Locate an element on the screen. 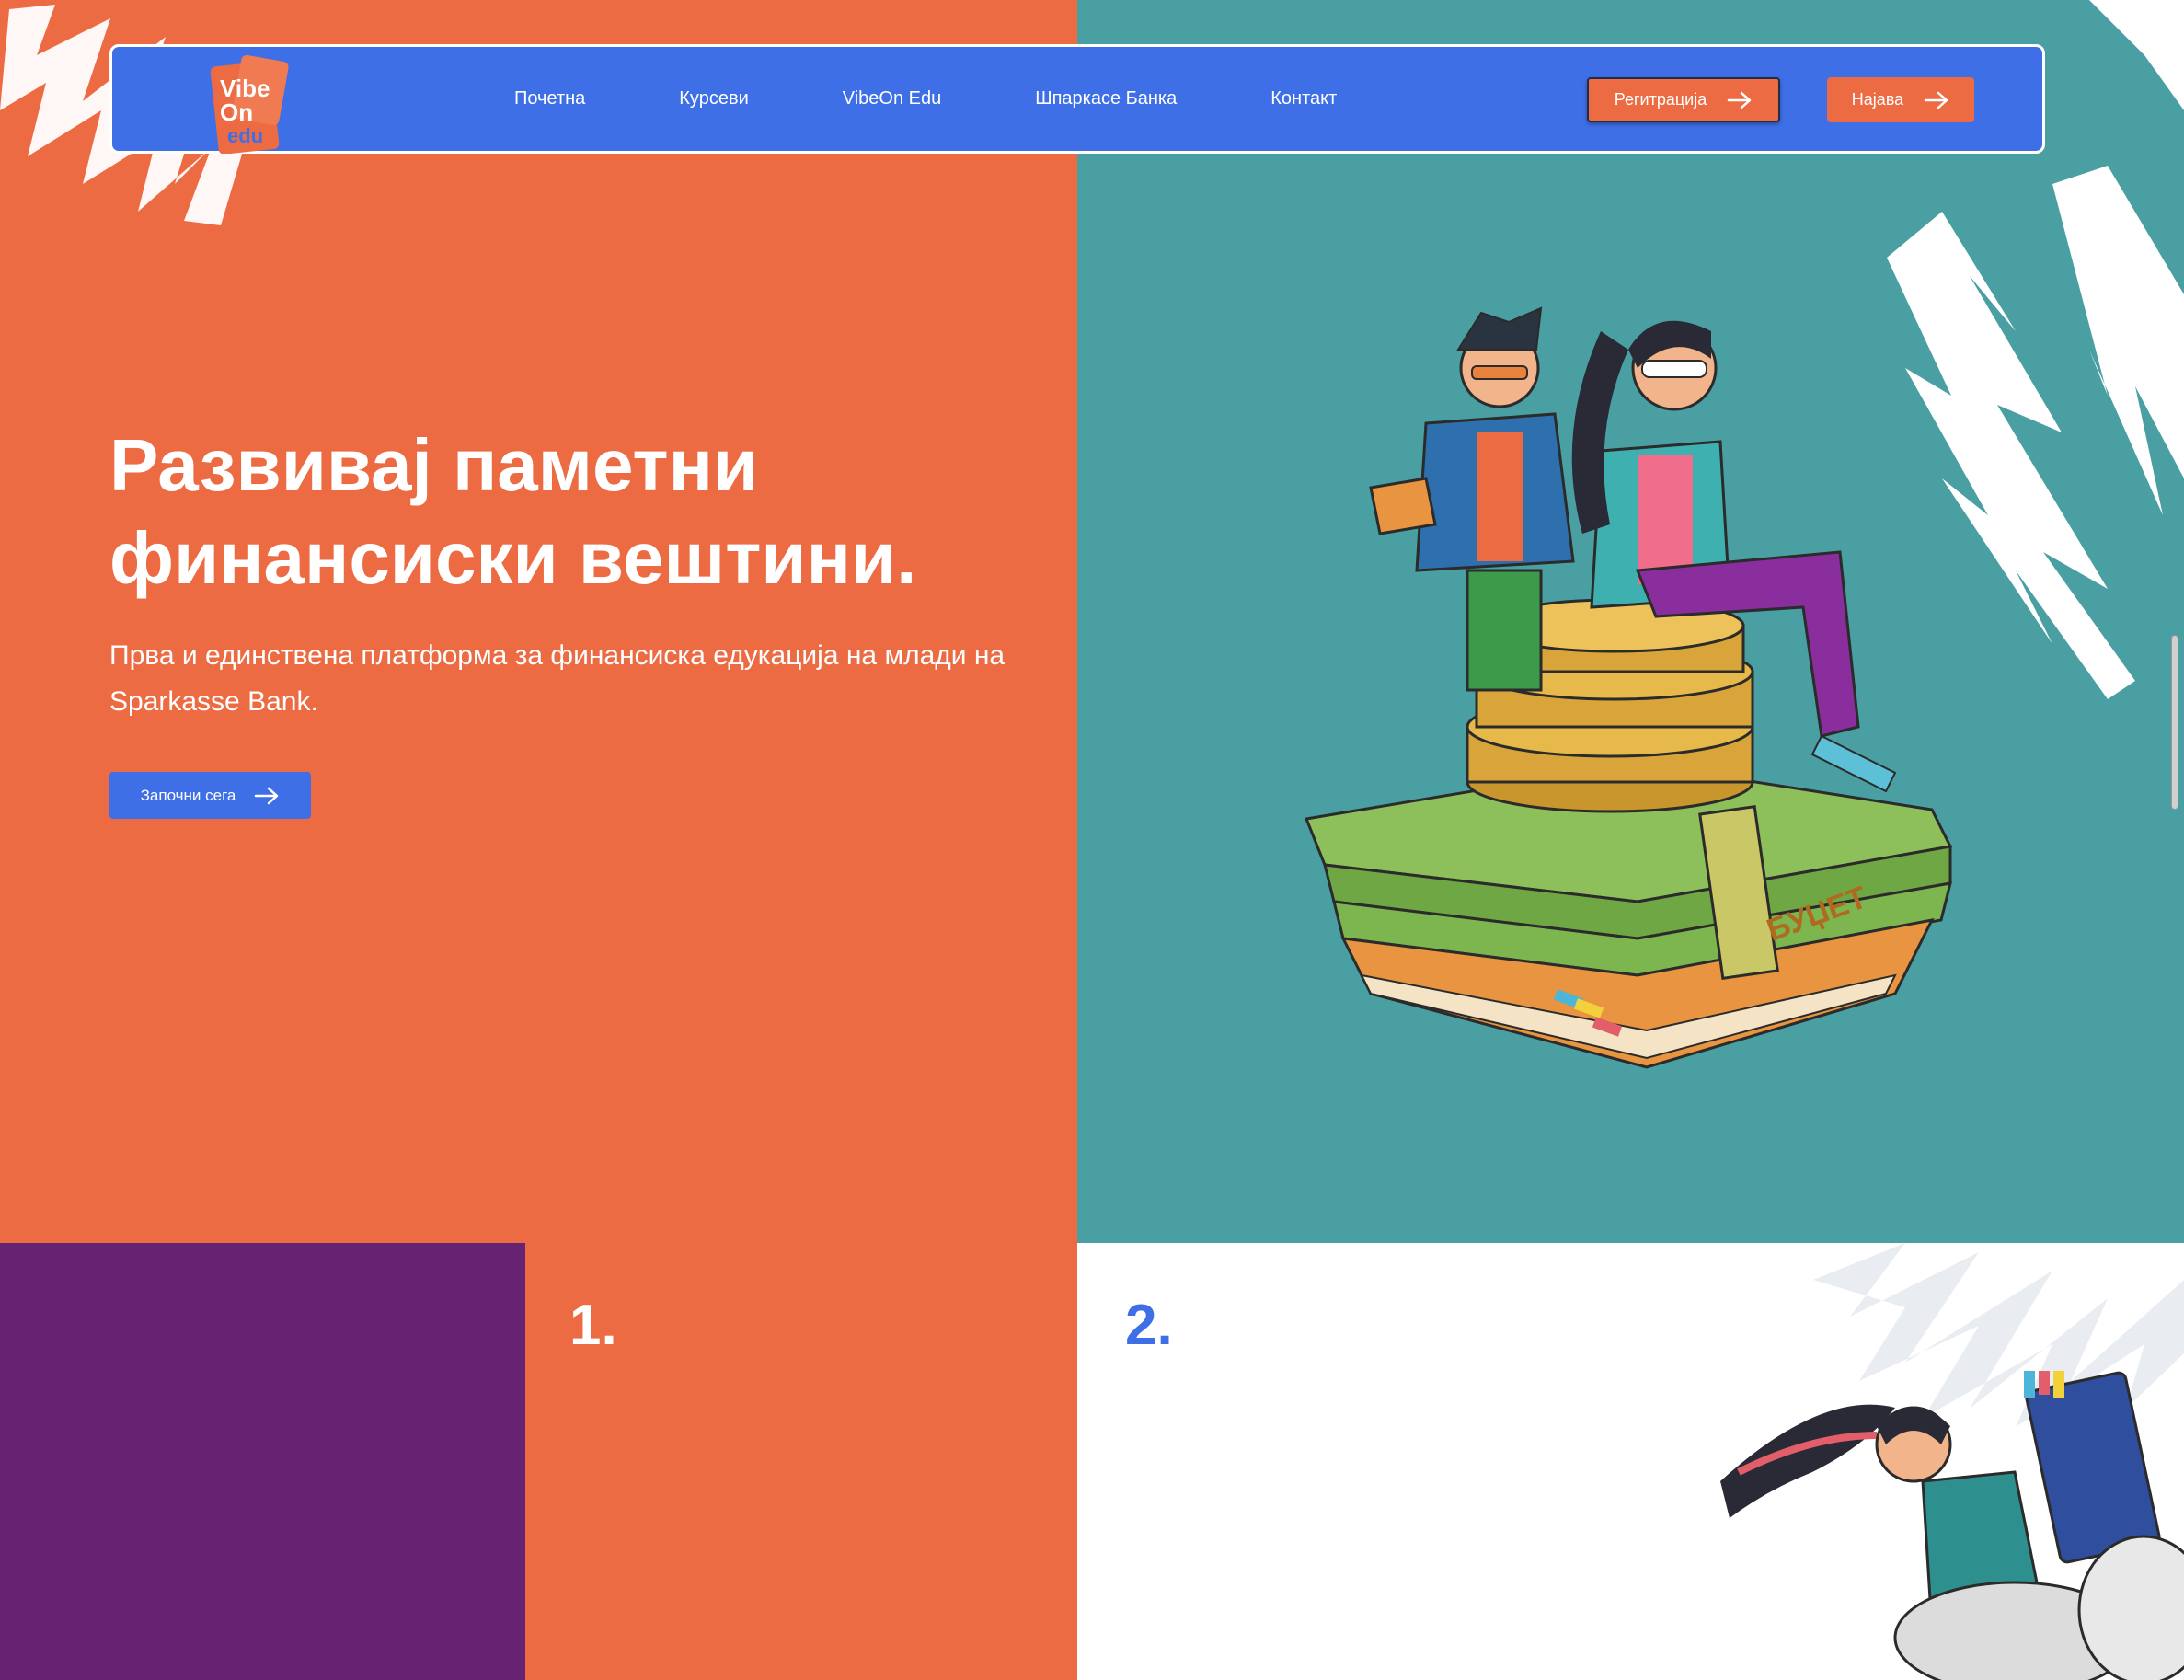 Image resolution: width=2184 pixels, height=1680 pixels. nav-link-vibeon-edu: VibeOn Edu is located at coordinates (892, 98).